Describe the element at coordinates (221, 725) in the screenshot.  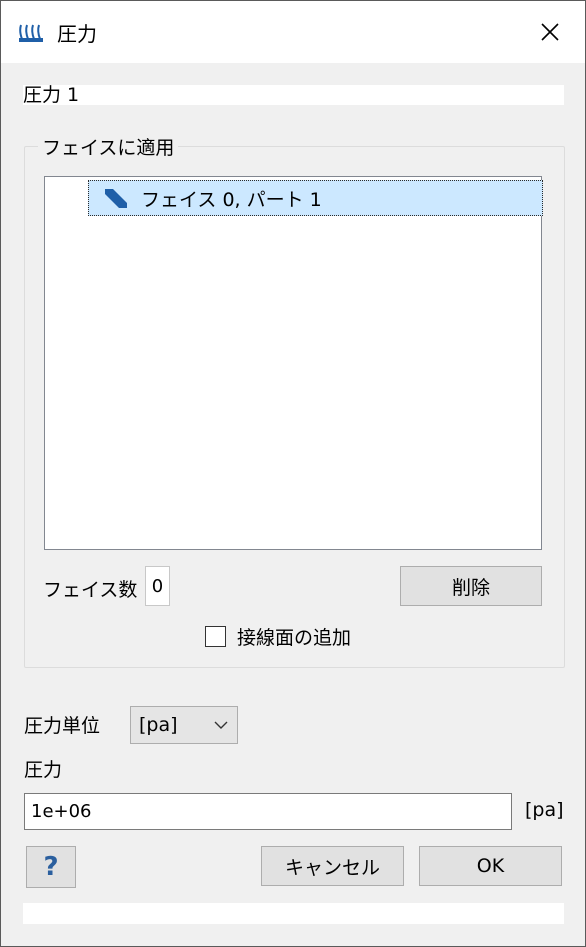
I see `chevron-down-icon` at that location.